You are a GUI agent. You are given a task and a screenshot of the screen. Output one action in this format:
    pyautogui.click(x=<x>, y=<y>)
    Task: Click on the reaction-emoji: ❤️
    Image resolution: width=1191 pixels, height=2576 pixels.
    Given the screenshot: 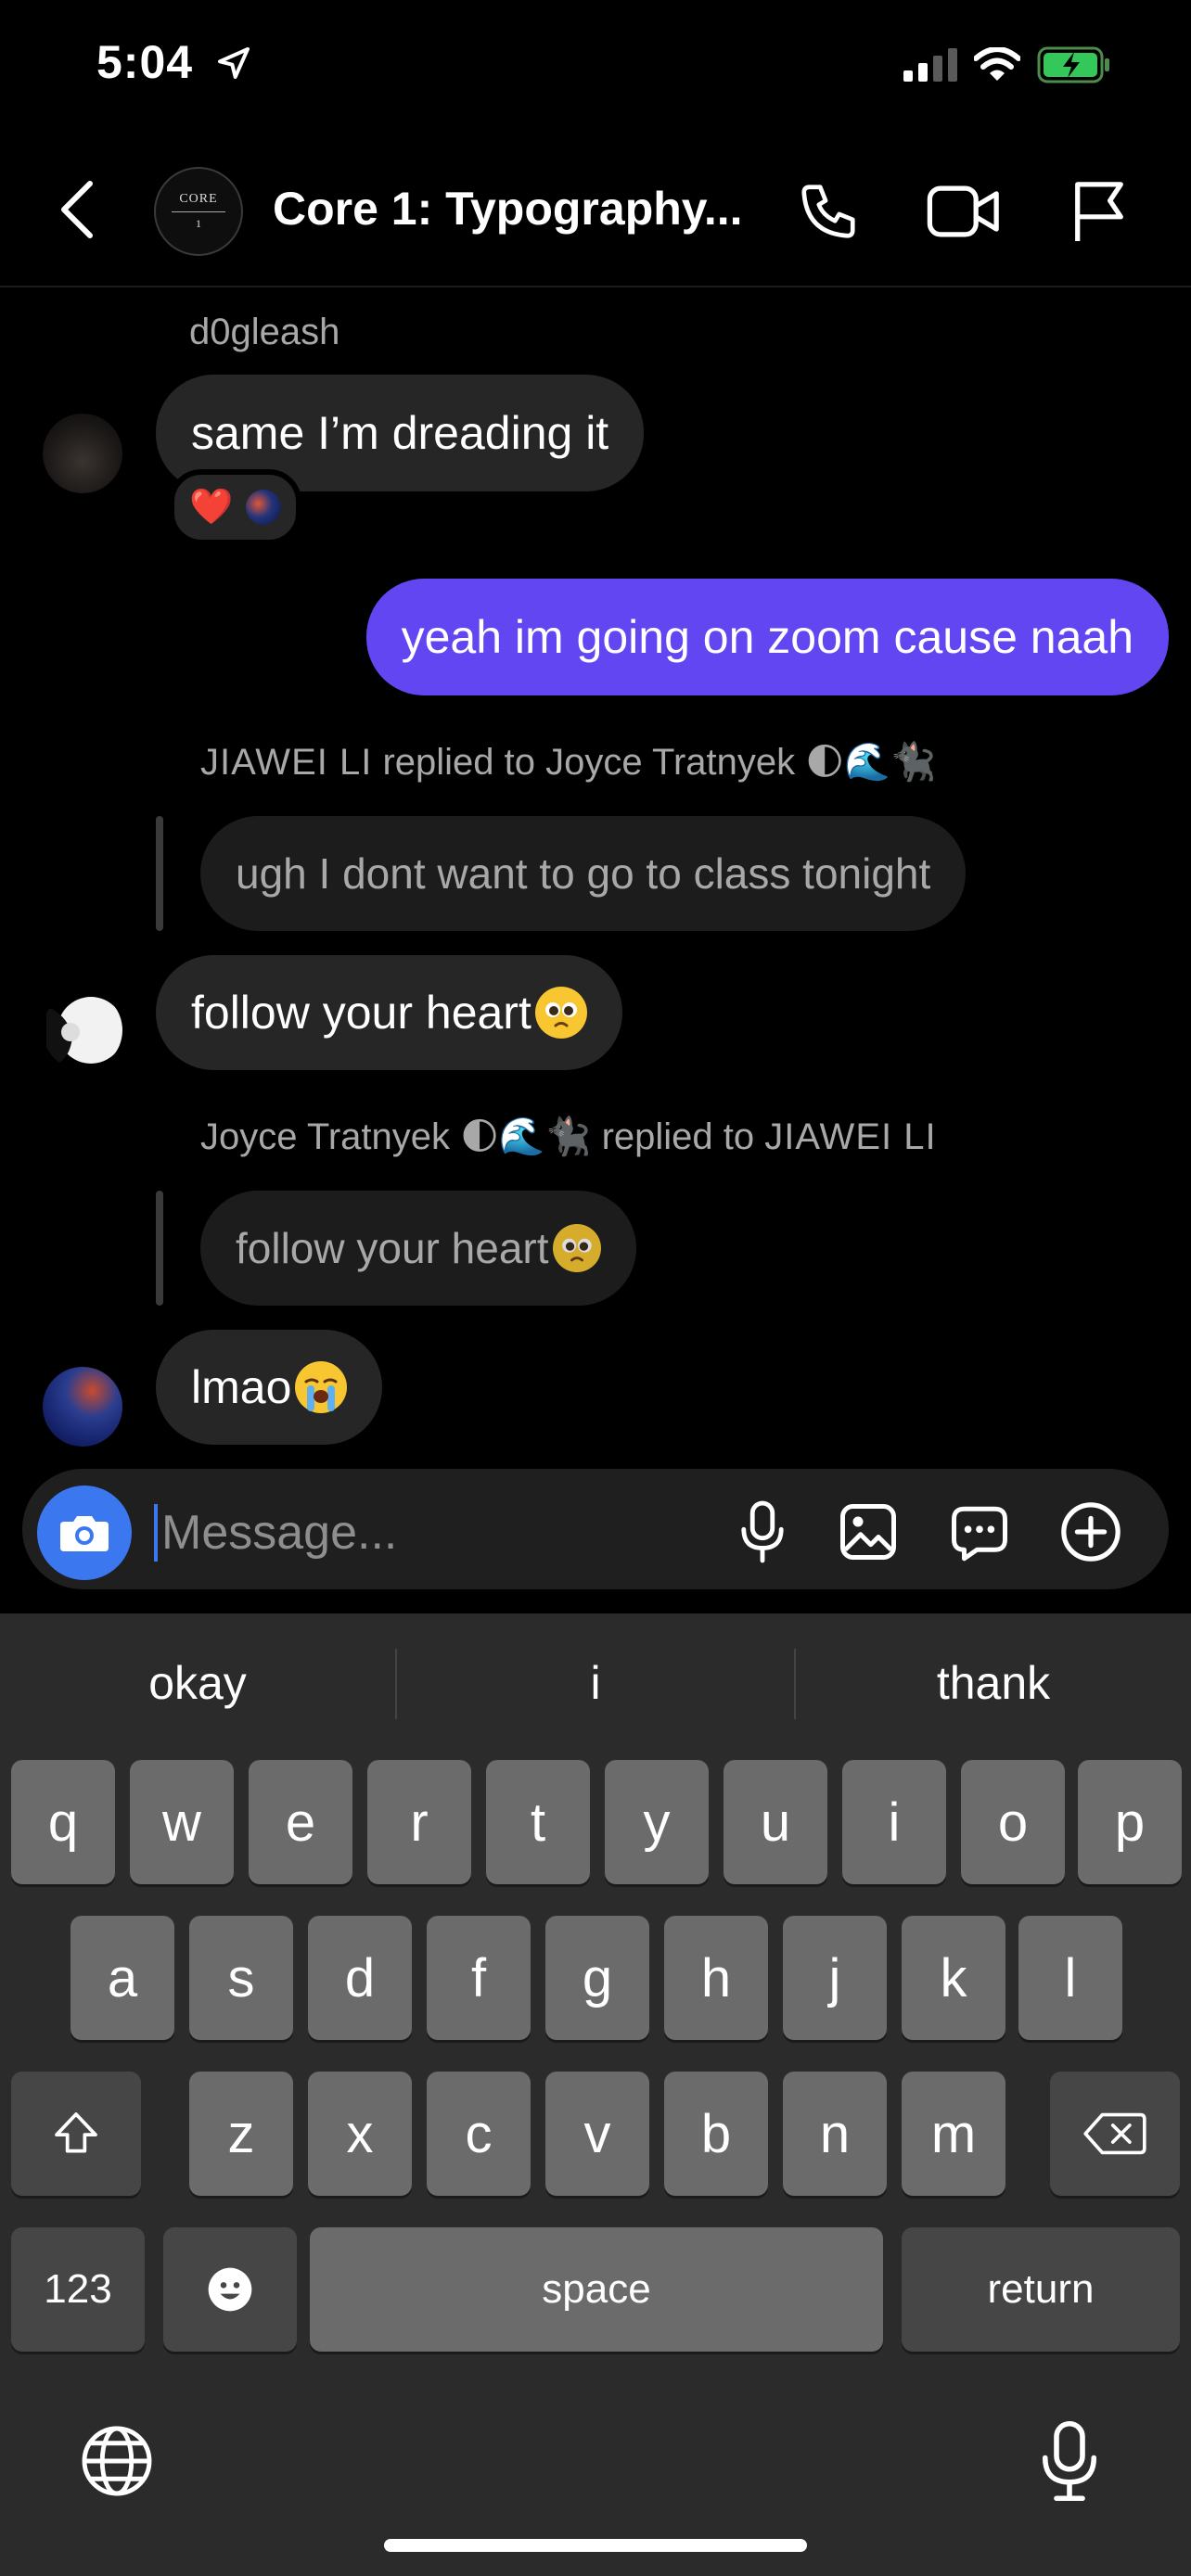 What is the action you would take?
    pyautogui.click(x=211, y=508)
    